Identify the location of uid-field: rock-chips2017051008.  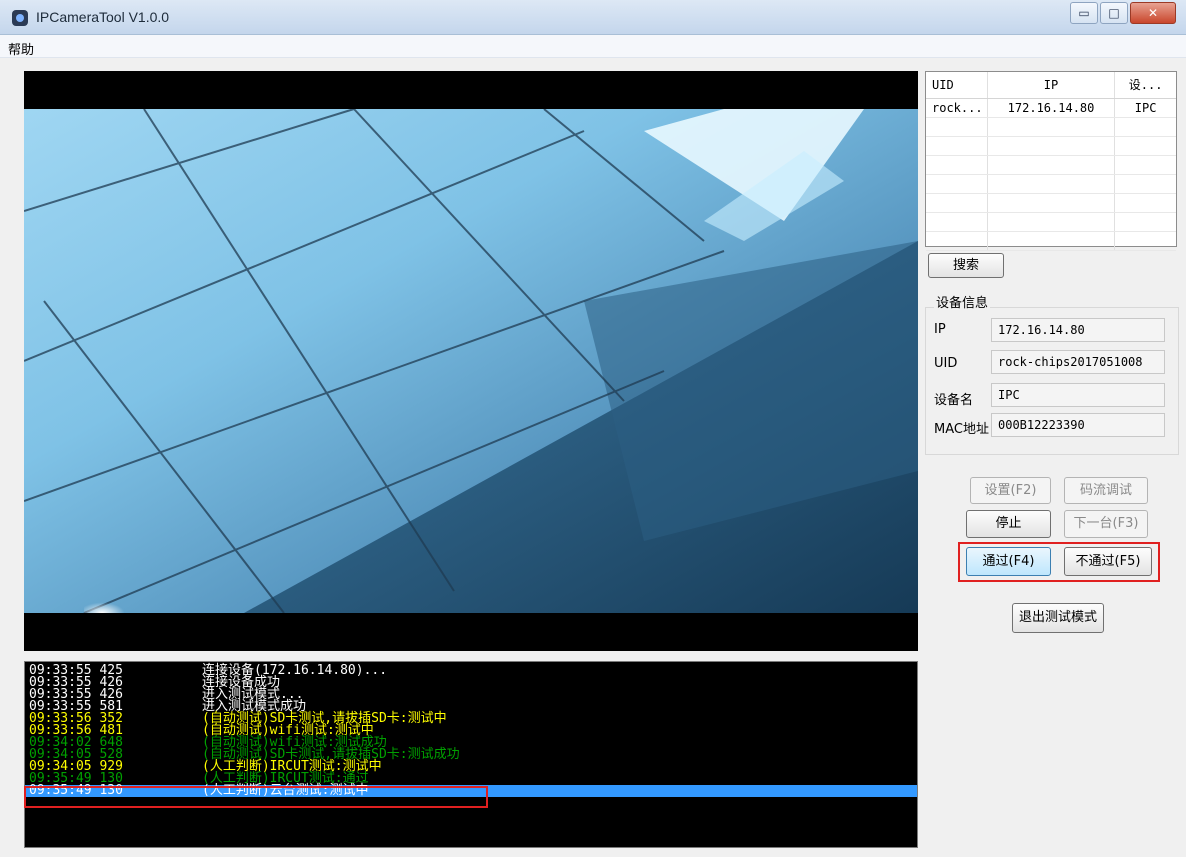
(1078, 362).